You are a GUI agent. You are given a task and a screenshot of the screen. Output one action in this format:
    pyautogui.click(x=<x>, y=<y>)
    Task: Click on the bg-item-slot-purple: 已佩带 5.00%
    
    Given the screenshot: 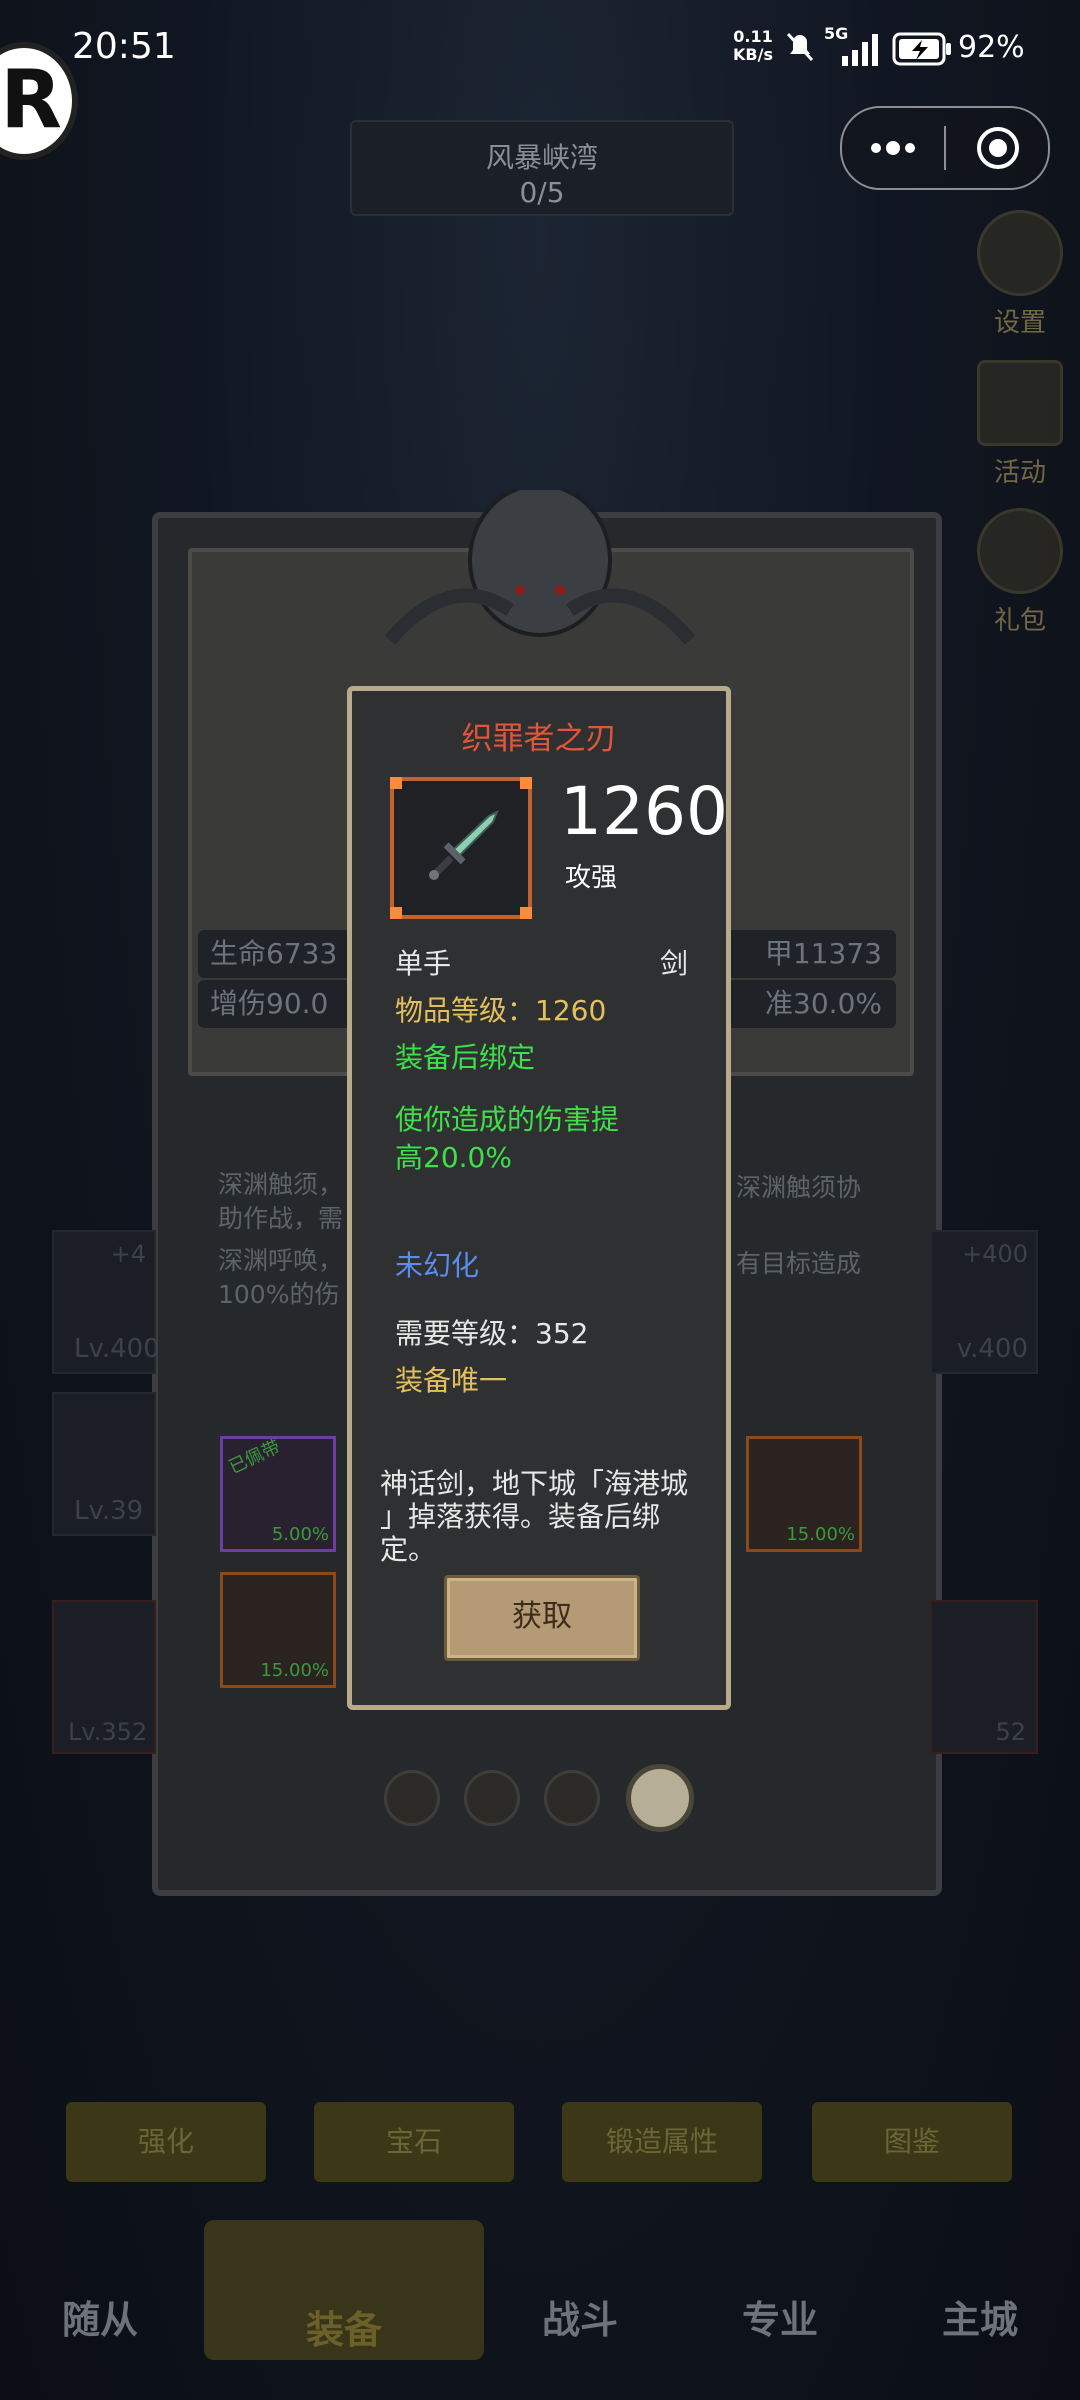 What is the action you would take?
    pyautogui.click(x=278, y=1494)
    